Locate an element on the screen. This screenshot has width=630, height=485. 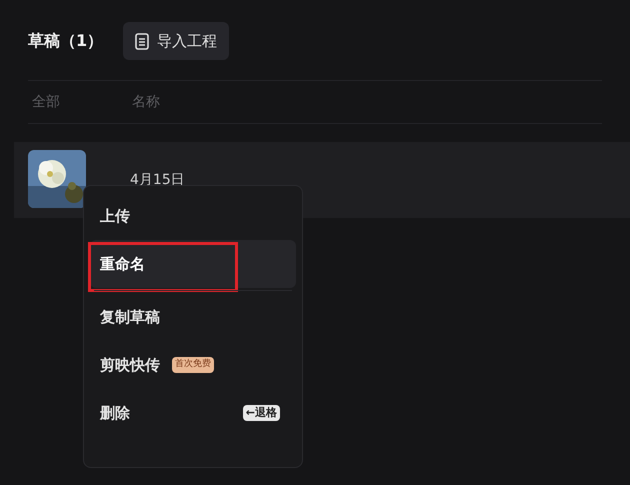
shortcut-key: ←退格 is located at coordinates (261, 413).